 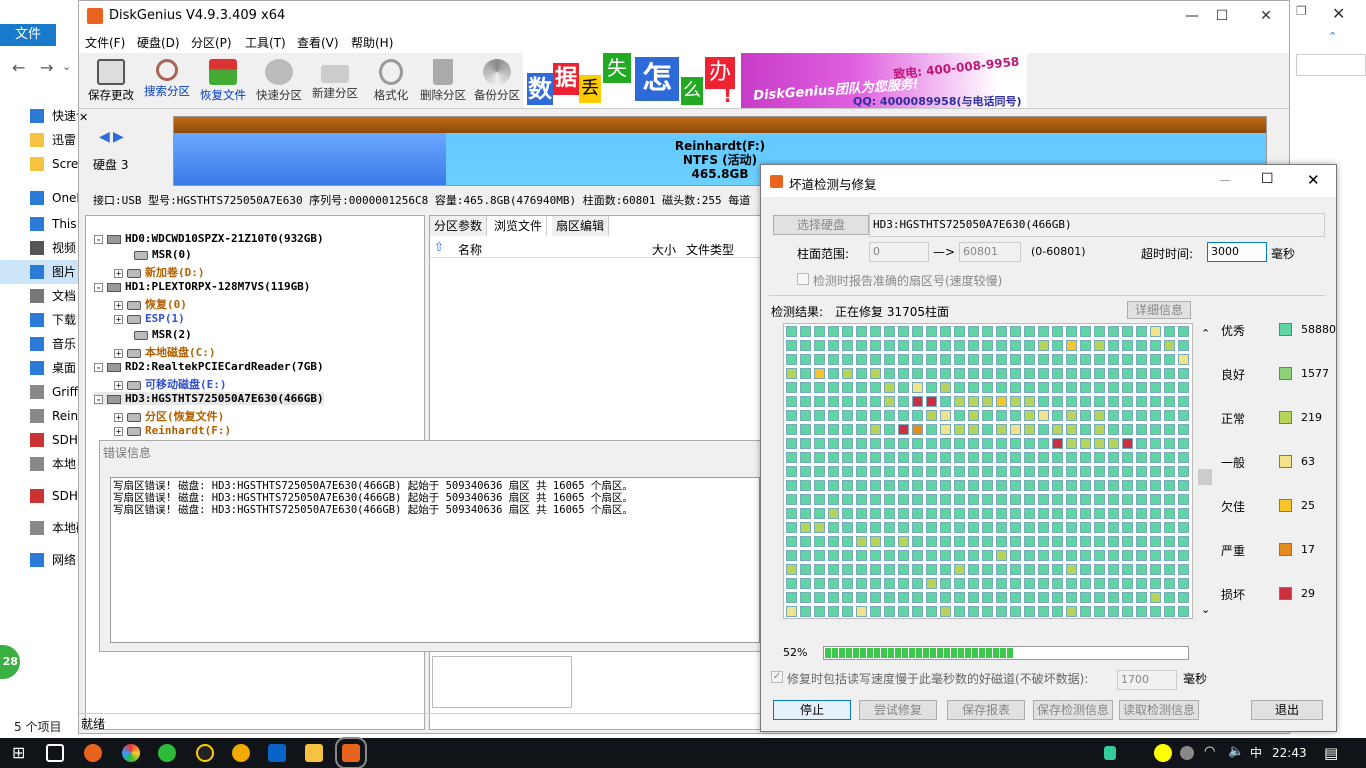 I want to click on nav-item: 快速访, so click(x=40, y=116).